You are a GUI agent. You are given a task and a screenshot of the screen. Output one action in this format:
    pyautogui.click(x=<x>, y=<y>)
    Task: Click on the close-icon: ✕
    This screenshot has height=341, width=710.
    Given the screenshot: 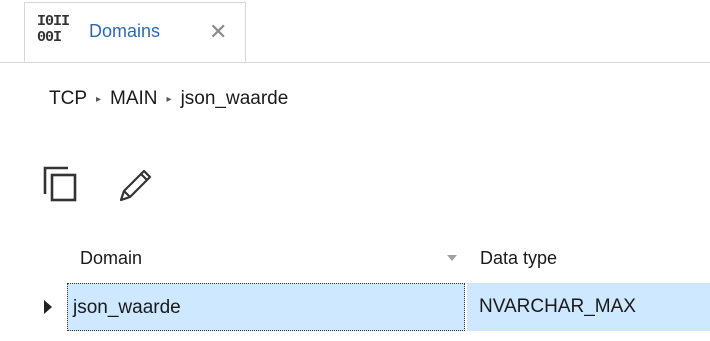 What is the action you would take?
    pyautogui.click(x=218, y=32)
    